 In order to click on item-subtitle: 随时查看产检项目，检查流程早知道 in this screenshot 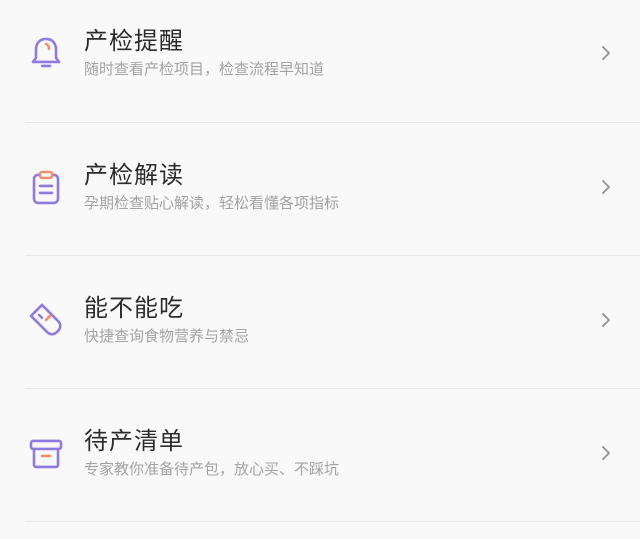, I will do `click(204, 68)`.